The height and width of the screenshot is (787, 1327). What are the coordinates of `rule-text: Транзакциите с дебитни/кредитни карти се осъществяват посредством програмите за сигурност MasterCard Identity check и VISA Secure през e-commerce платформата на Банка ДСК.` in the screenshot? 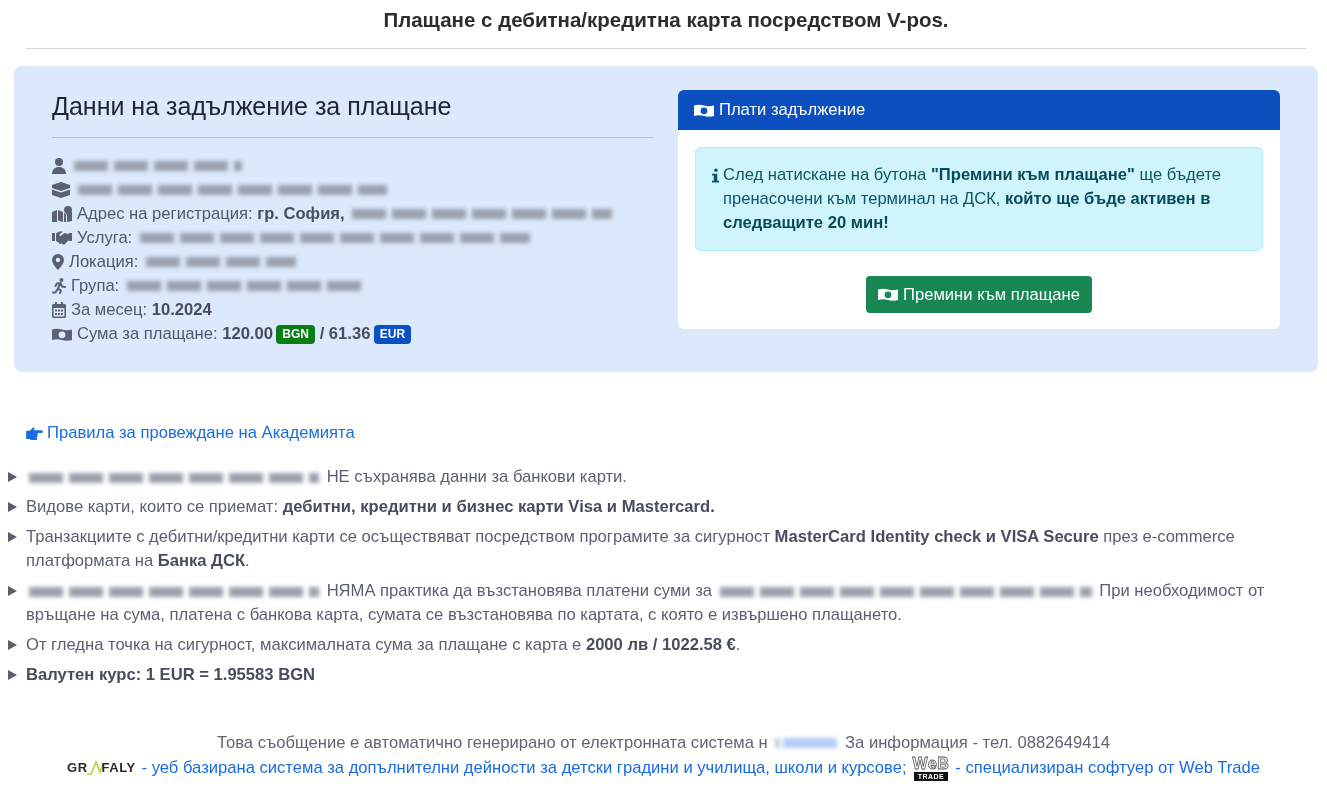 It's located at (631, 549).